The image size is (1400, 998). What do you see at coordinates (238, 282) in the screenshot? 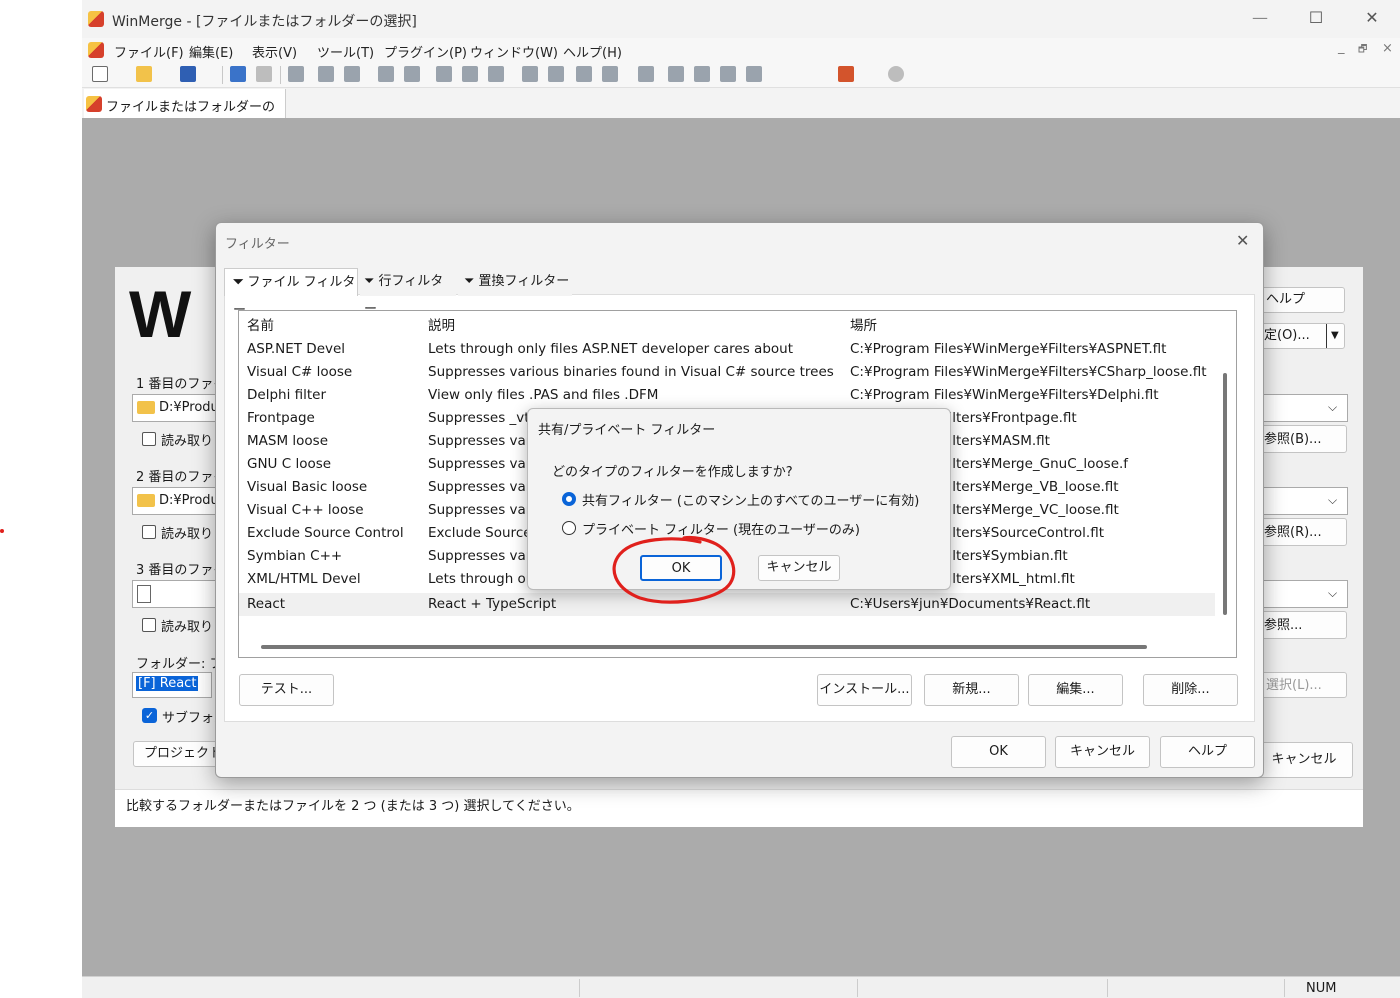
I see `file-filter-icon: ⏷` at bounding box center [238, 282].